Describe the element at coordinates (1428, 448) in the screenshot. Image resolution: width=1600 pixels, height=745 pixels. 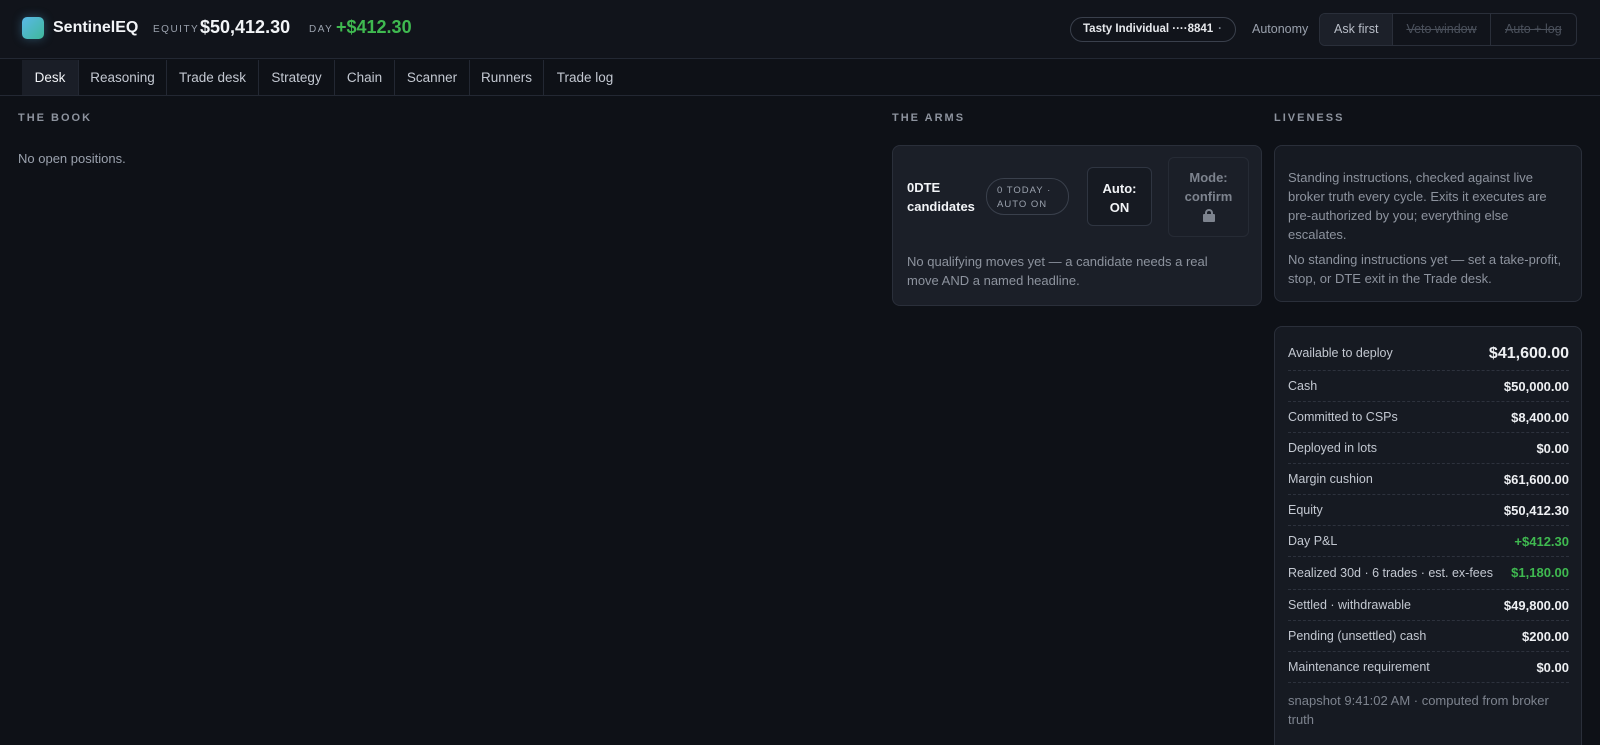
I see `capital-row: Deployed in lots $0.00` at that location.